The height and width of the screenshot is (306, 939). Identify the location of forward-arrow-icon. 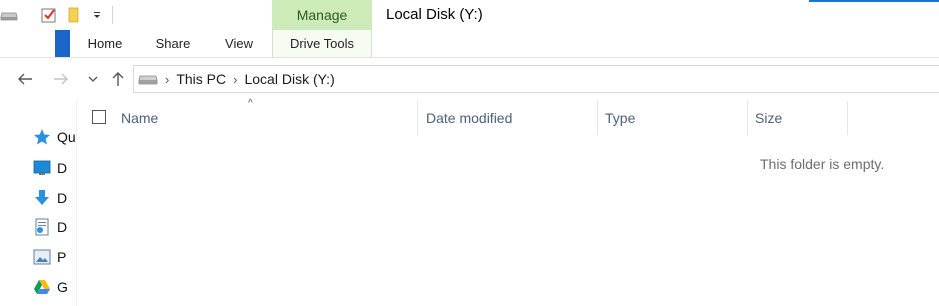
(61, 79).